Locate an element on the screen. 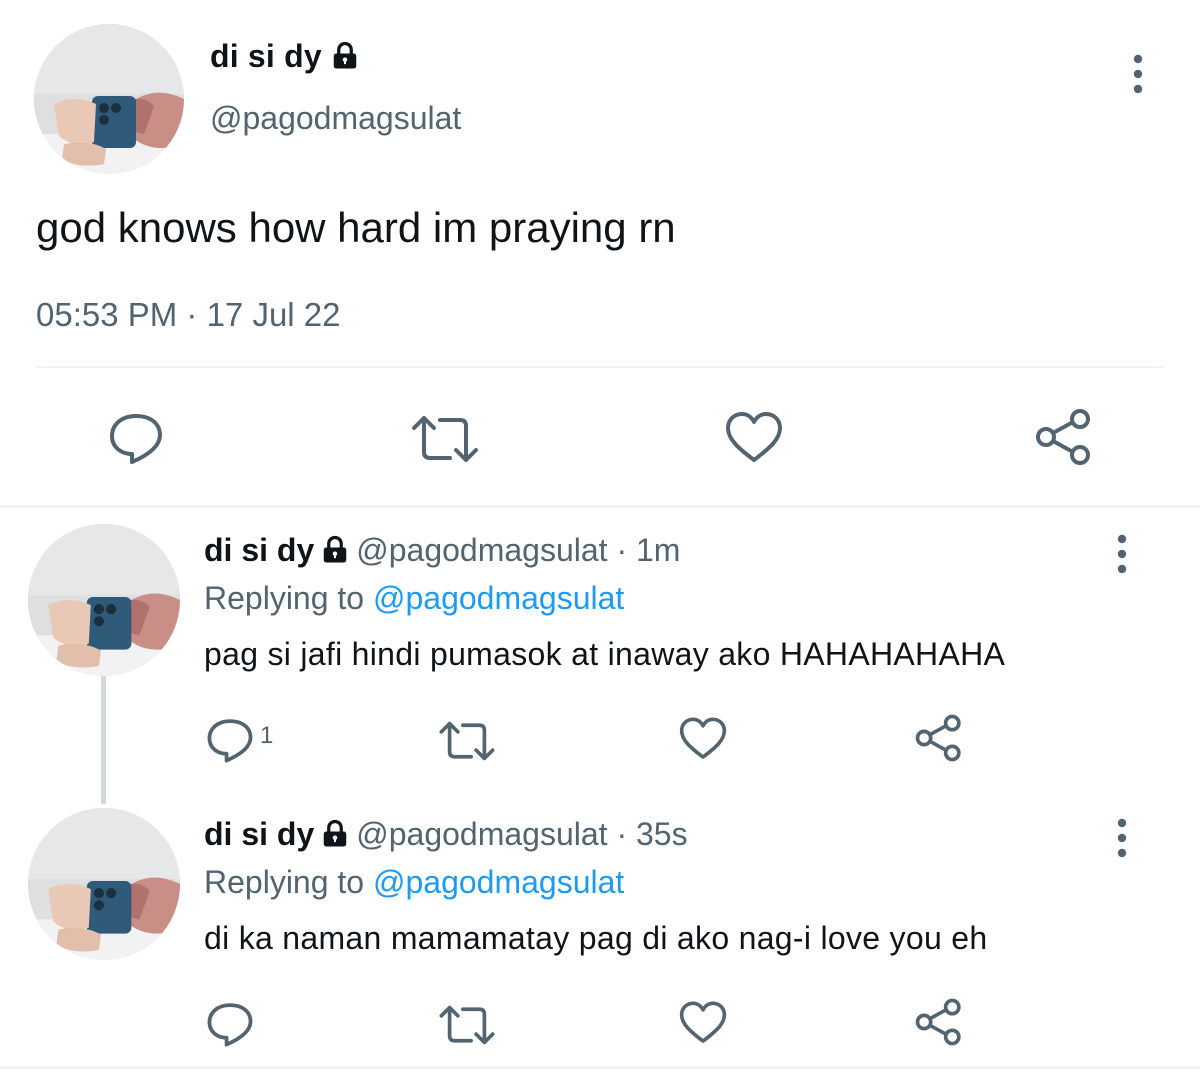 The width and height of the screenshot is (1200, 1070). reply-time: · 1m is located at coordinates (648, 550).